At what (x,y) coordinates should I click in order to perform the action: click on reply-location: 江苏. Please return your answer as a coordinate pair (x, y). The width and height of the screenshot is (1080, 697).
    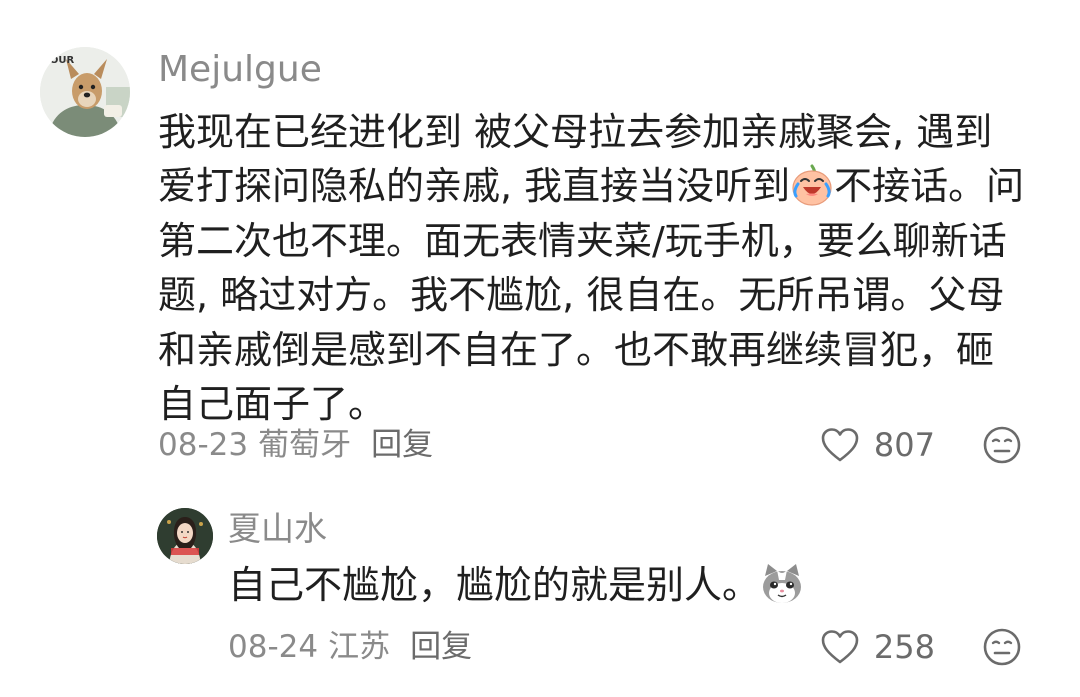
    Looking at the image, I should click on (359, 647).